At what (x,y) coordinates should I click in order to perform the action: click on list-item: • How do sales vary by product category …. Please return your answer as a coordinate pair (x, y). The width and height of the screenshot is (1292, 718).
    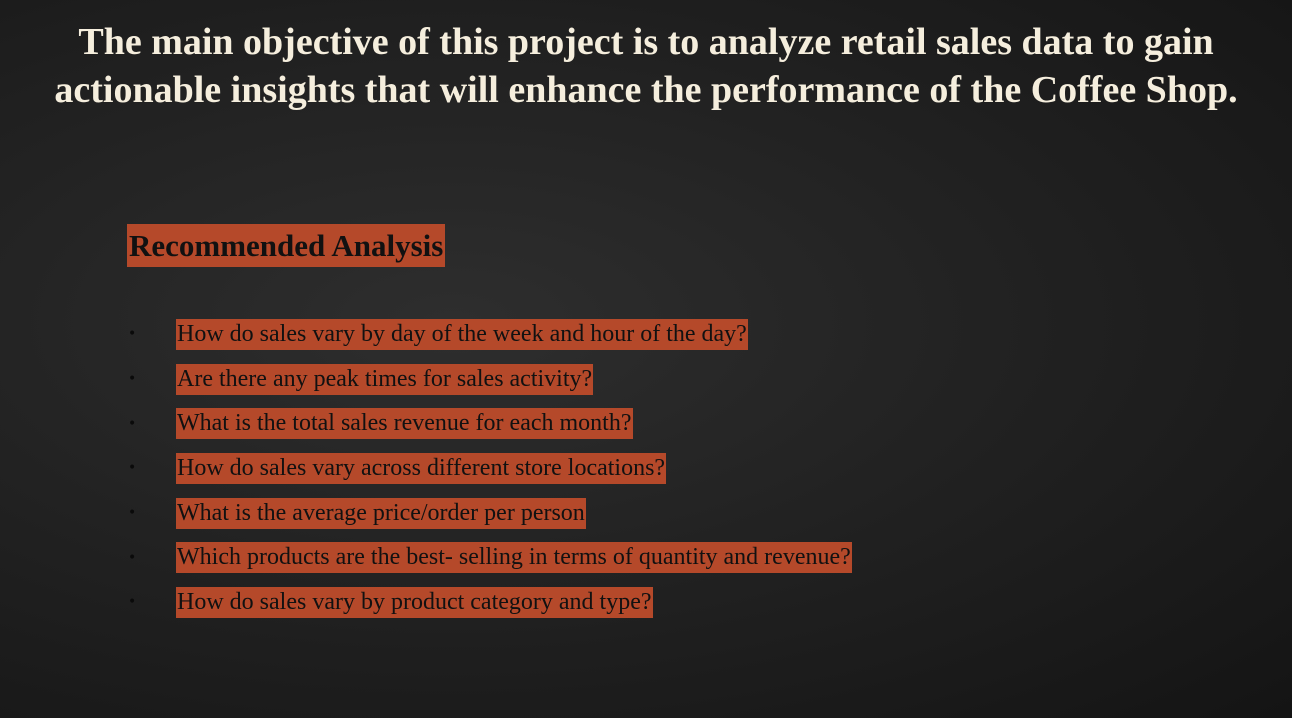
    Looking at the image, I should click on (490, 602).